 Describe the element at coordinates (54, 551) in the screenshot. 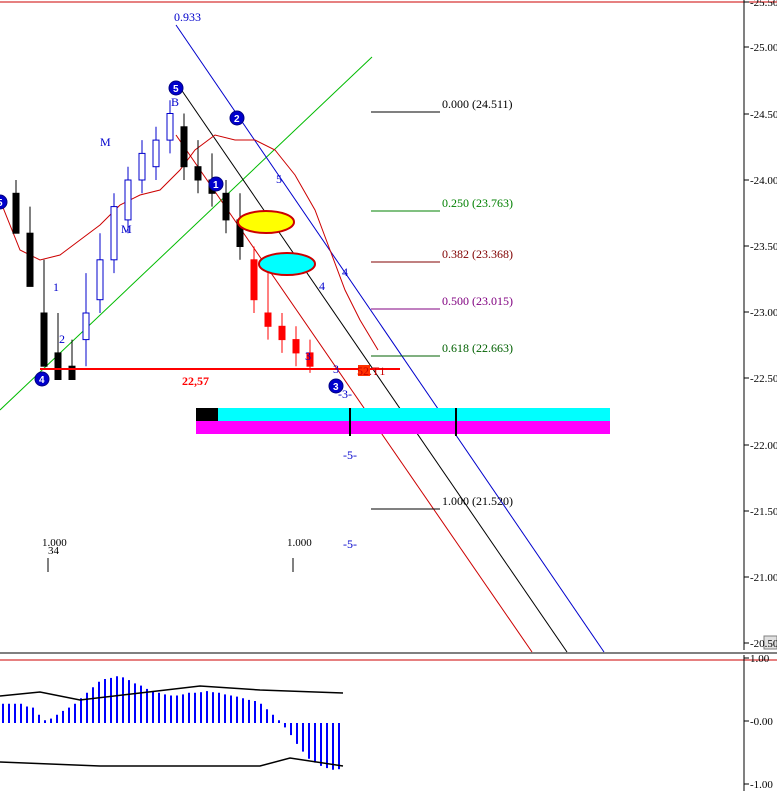

I see `time-marker-sub: 34` at that location.